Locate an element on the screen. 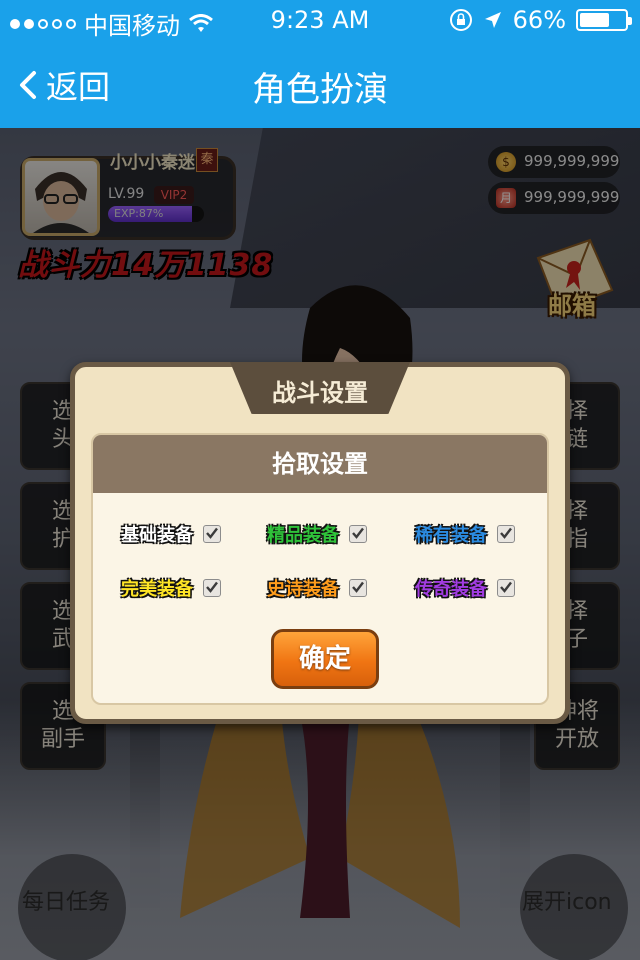  location-icon is located at coordinates (492, 20).